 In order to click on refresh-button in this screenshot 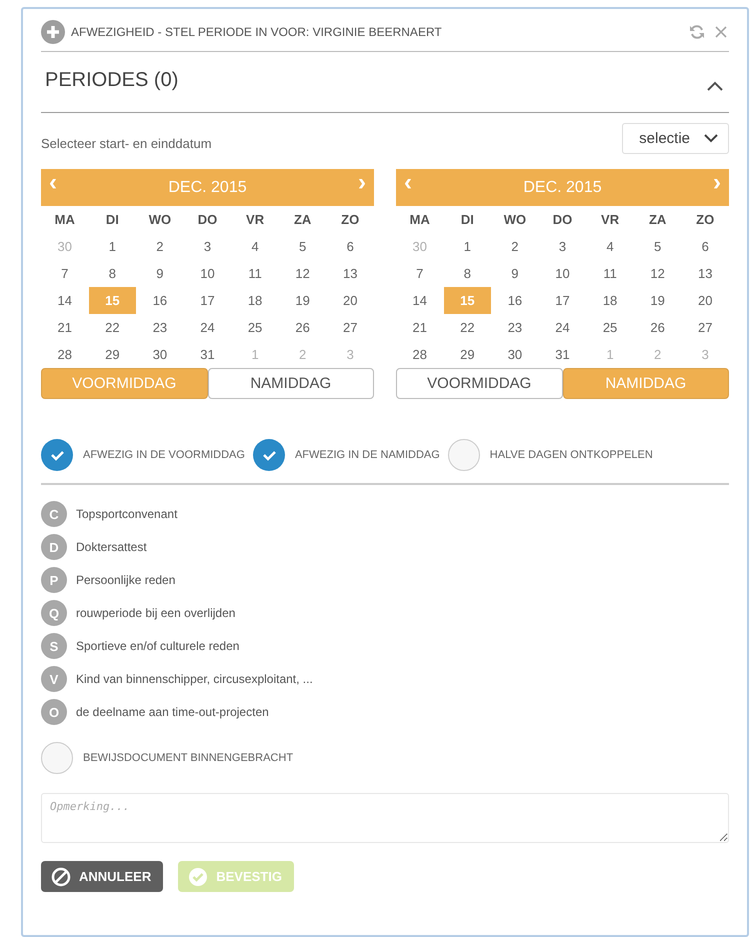, I will do `click(697, 32)`.